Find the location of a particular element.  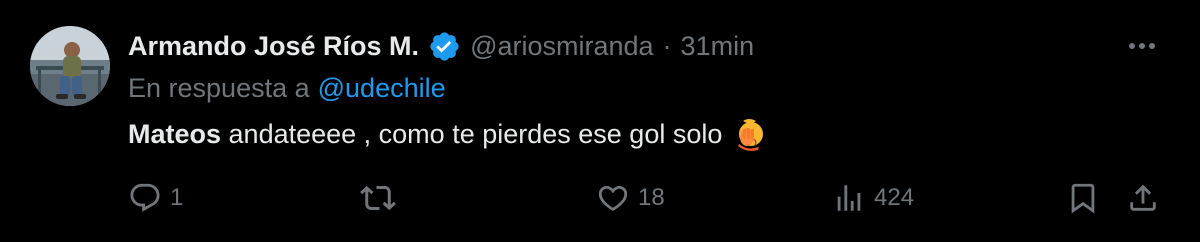

author-handle: @ariosmiranda is located at coordinates (561, 46).